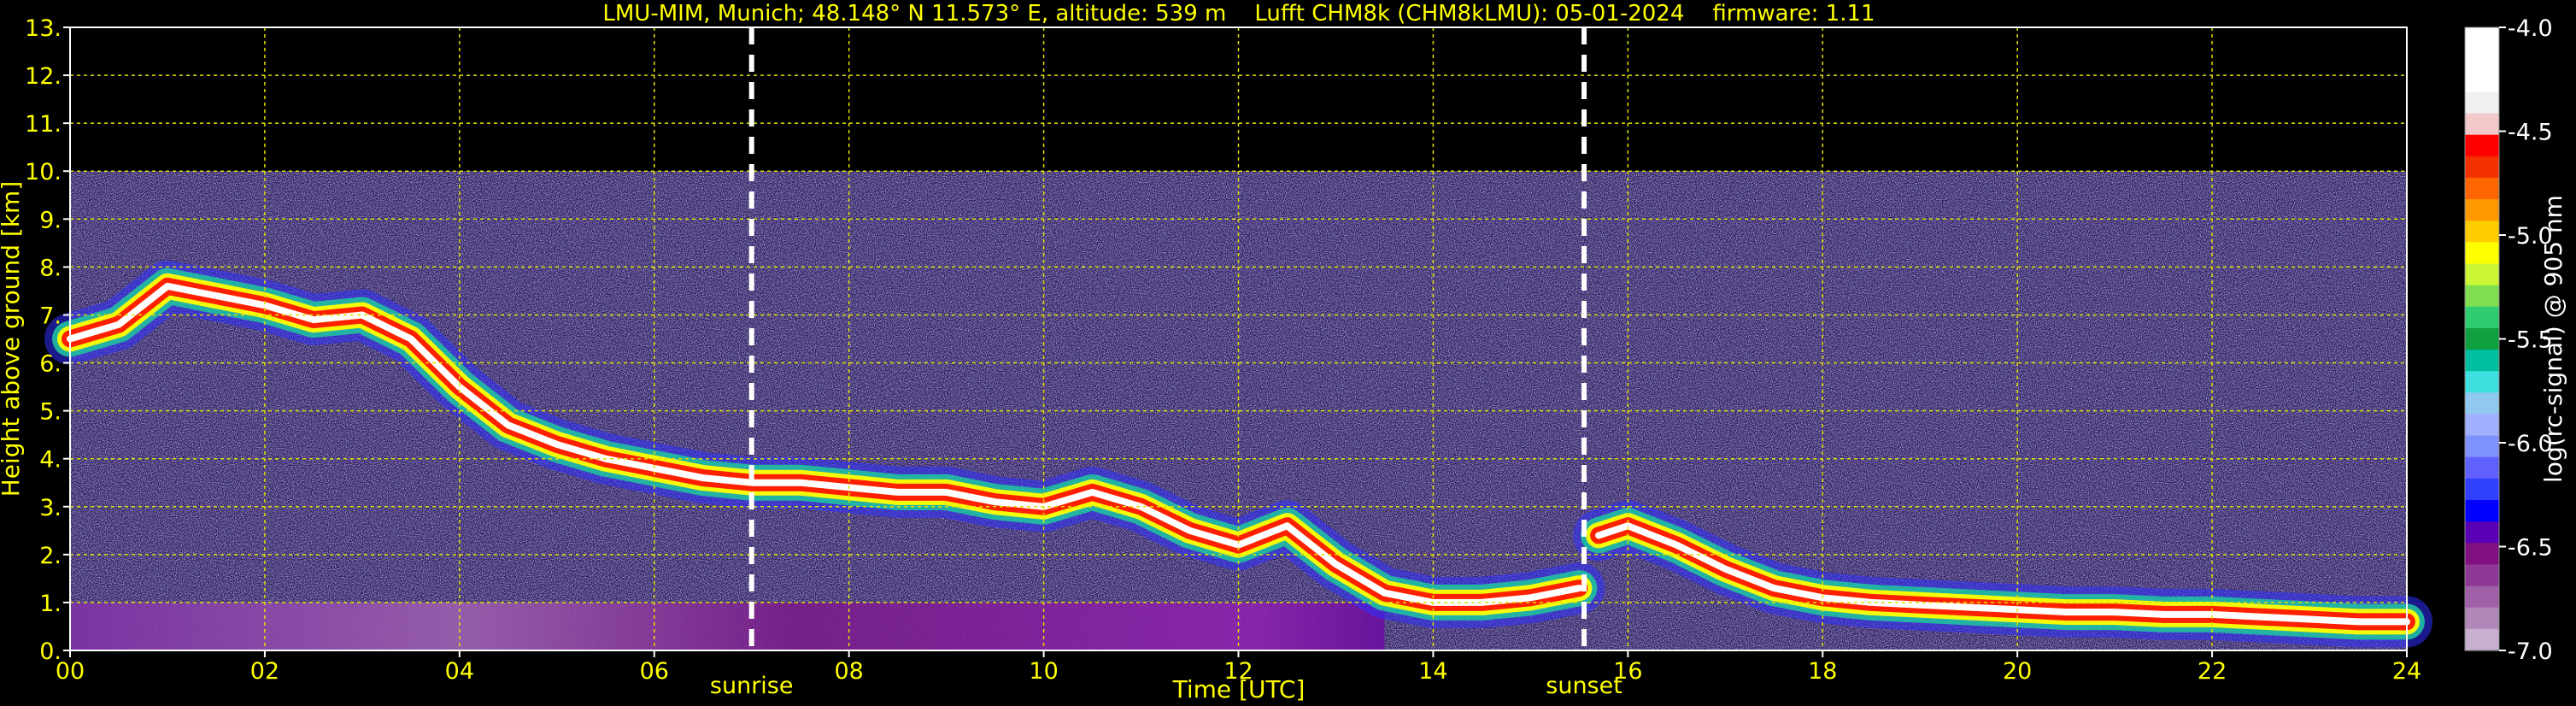 The width and height of the screenshot is (2576, 706). What do you see at coordinates (727, 626) in the screenshot?
I see `near-ground-aerosol-band` at bounding box center [727, 626].